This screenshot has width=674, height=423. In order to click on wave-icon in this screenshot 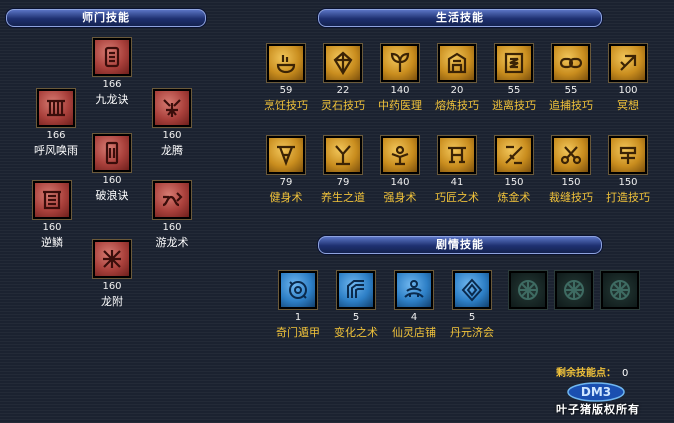, I will do `click(112, 153)`.